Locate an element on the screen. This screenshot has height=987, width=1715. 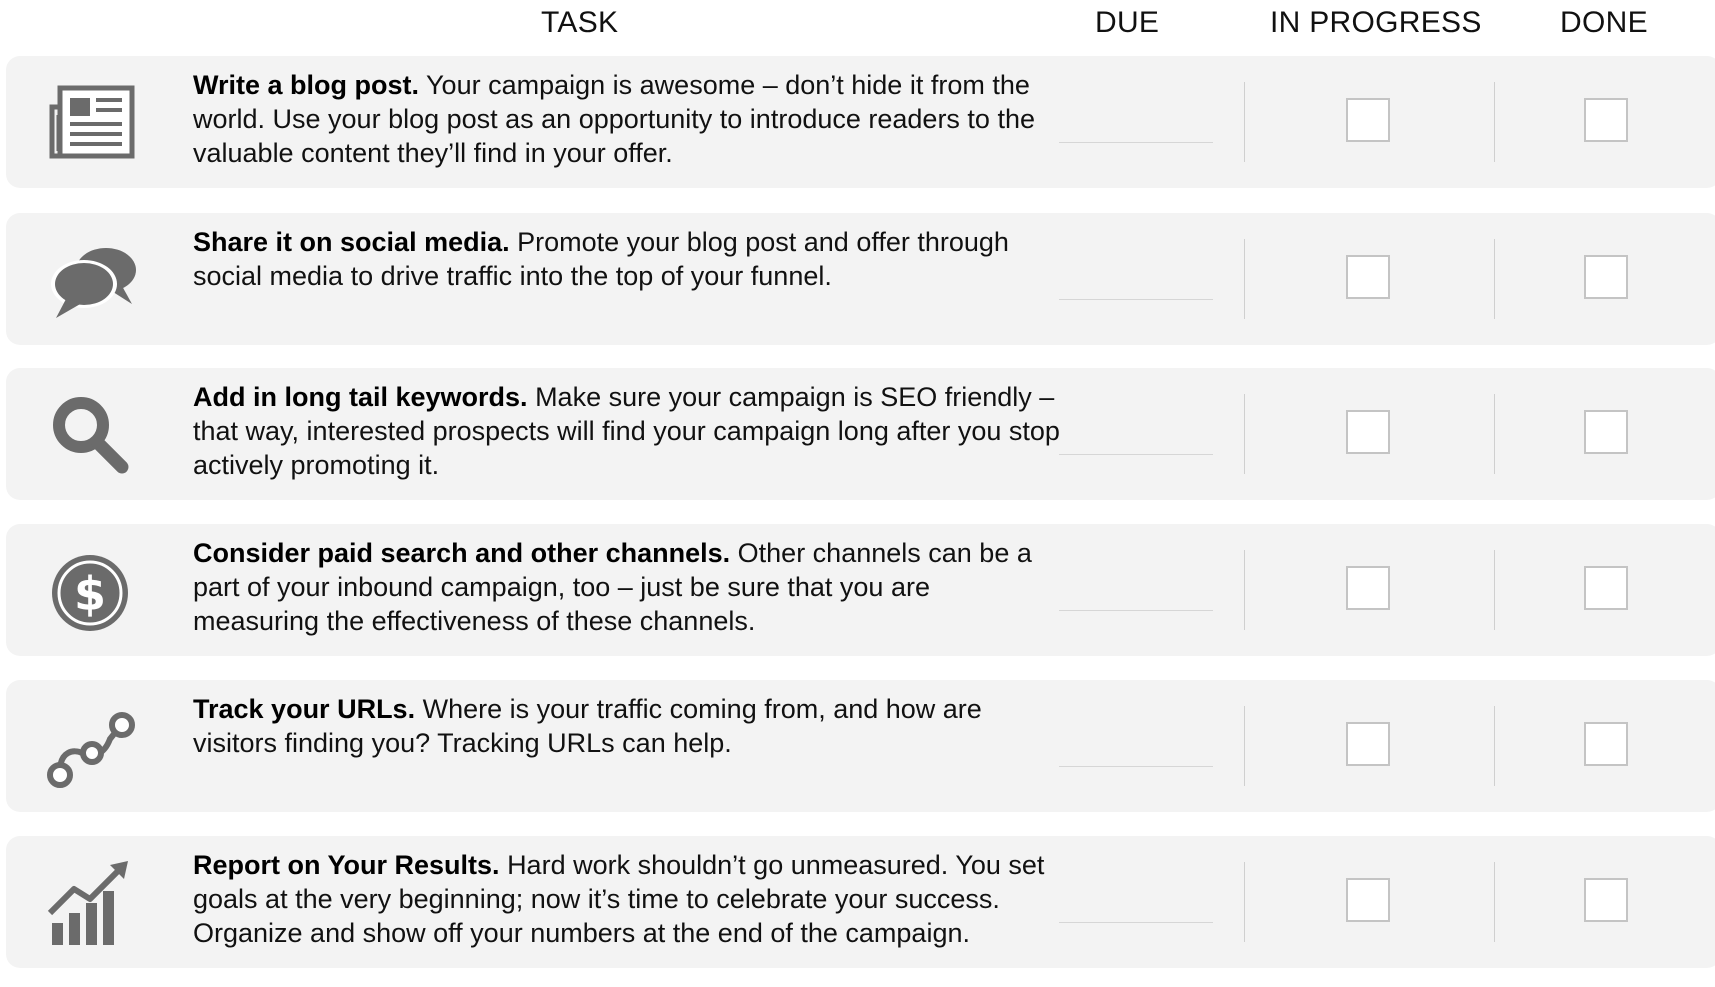
task-title: Track your URLs. is located at coordinates (304, 709).